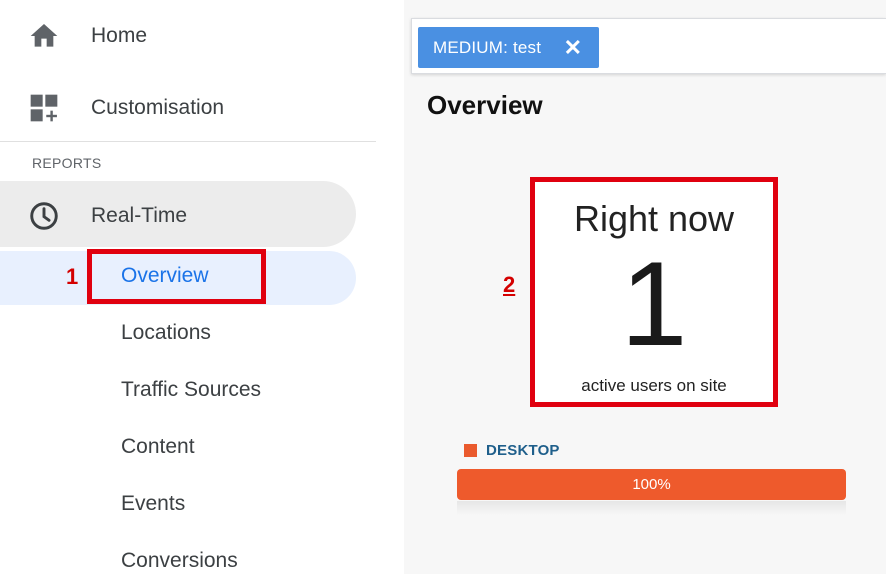  I want to click on right-now-card: Right now 1 active users on site, so click(654, 292).